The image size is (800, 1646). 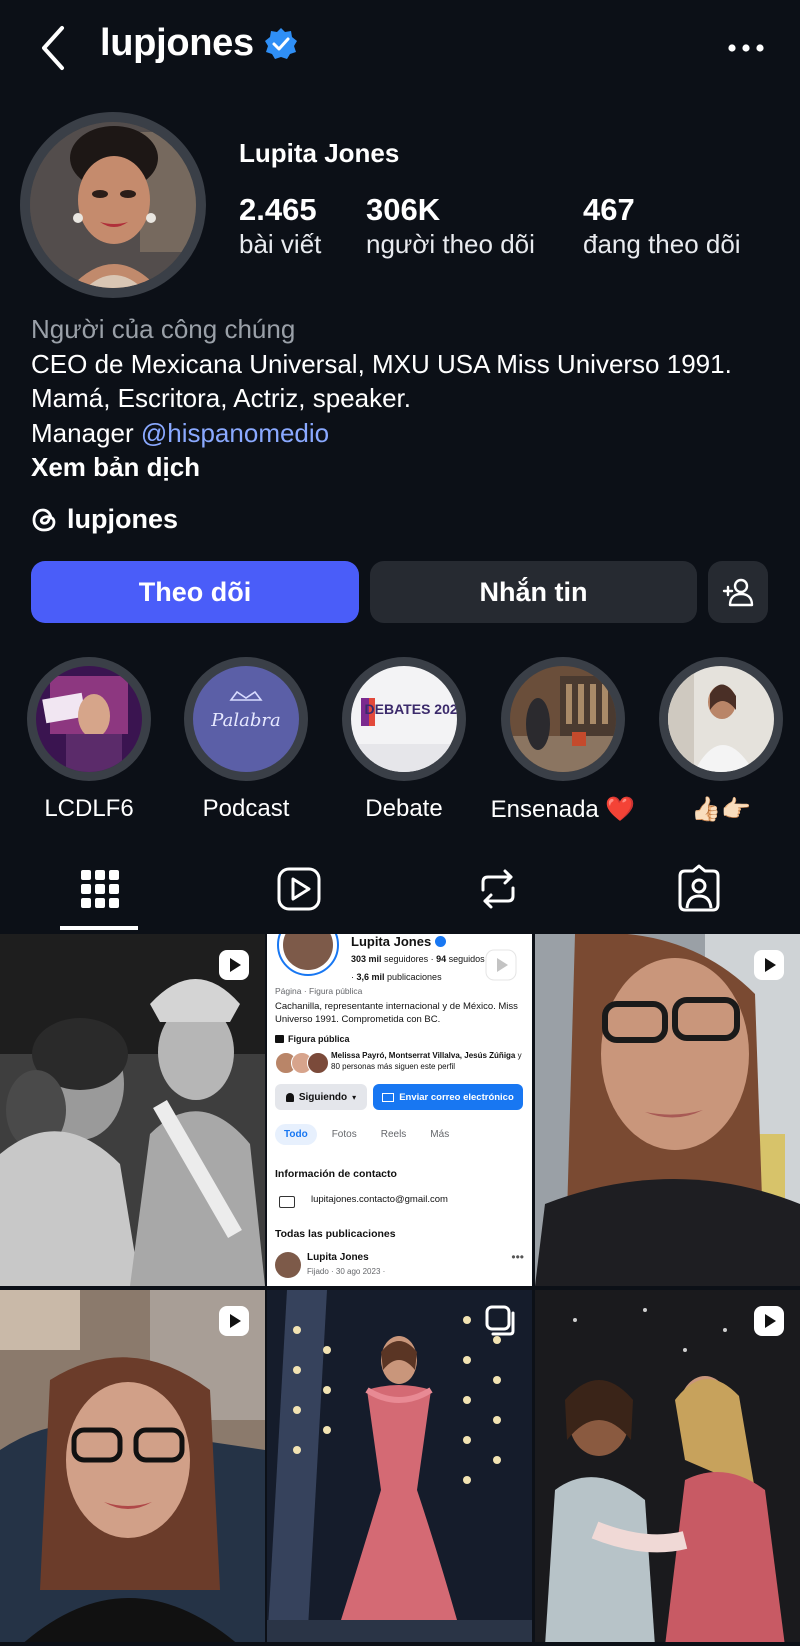 I want to click on fb-figure: Figura pública, so click(x=319, y=1039).